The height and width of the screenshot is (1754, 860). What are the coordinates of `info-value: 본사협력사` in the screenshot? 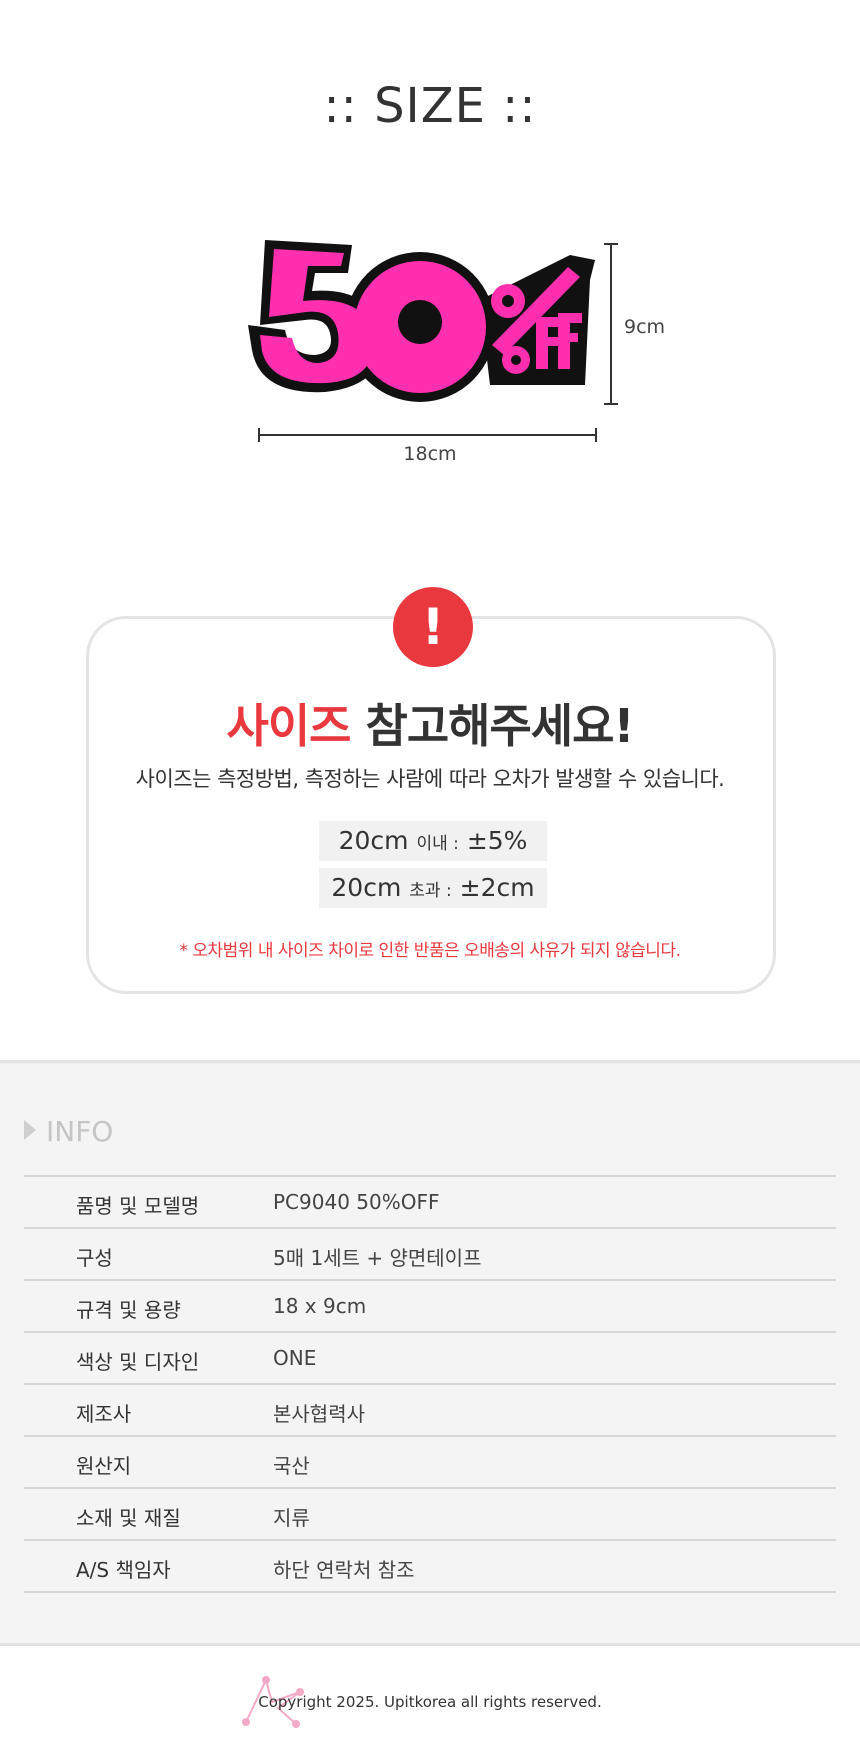 It's located at (319, 1414).